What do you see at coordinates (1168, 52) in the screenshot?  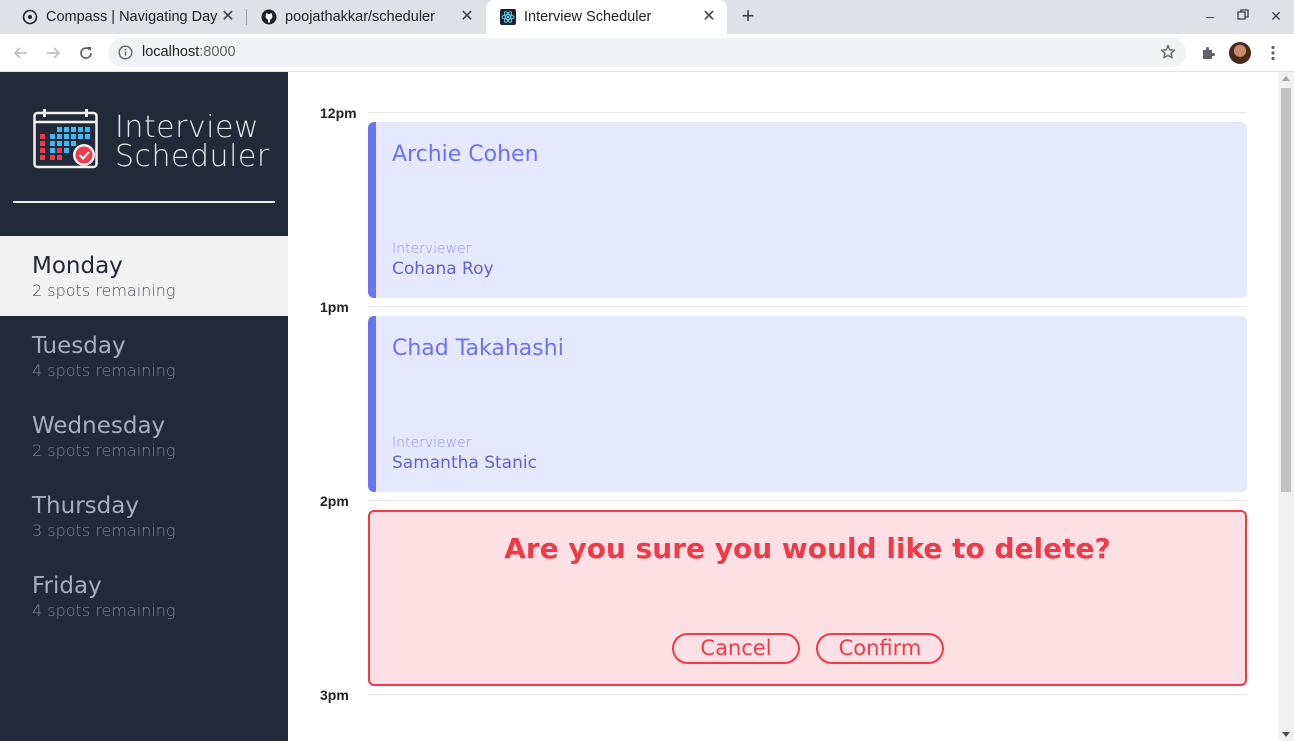 I see `bookmark-star-icon` at bounding box center [1168, 52].